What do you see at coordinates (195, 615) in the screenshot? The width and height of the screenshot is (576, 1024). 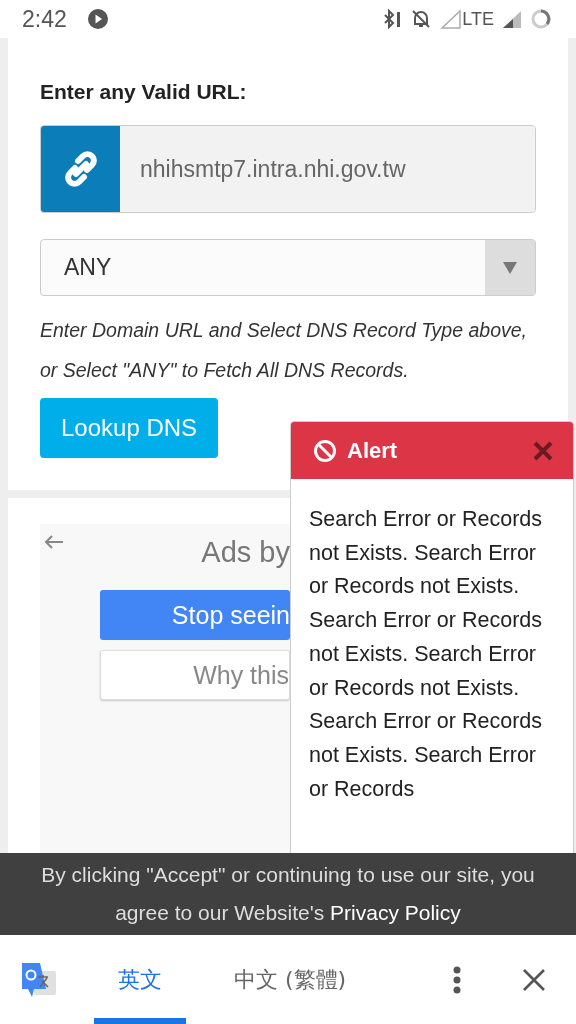 I see `ad-button: Stop seein` at bounding box center [195, 615].